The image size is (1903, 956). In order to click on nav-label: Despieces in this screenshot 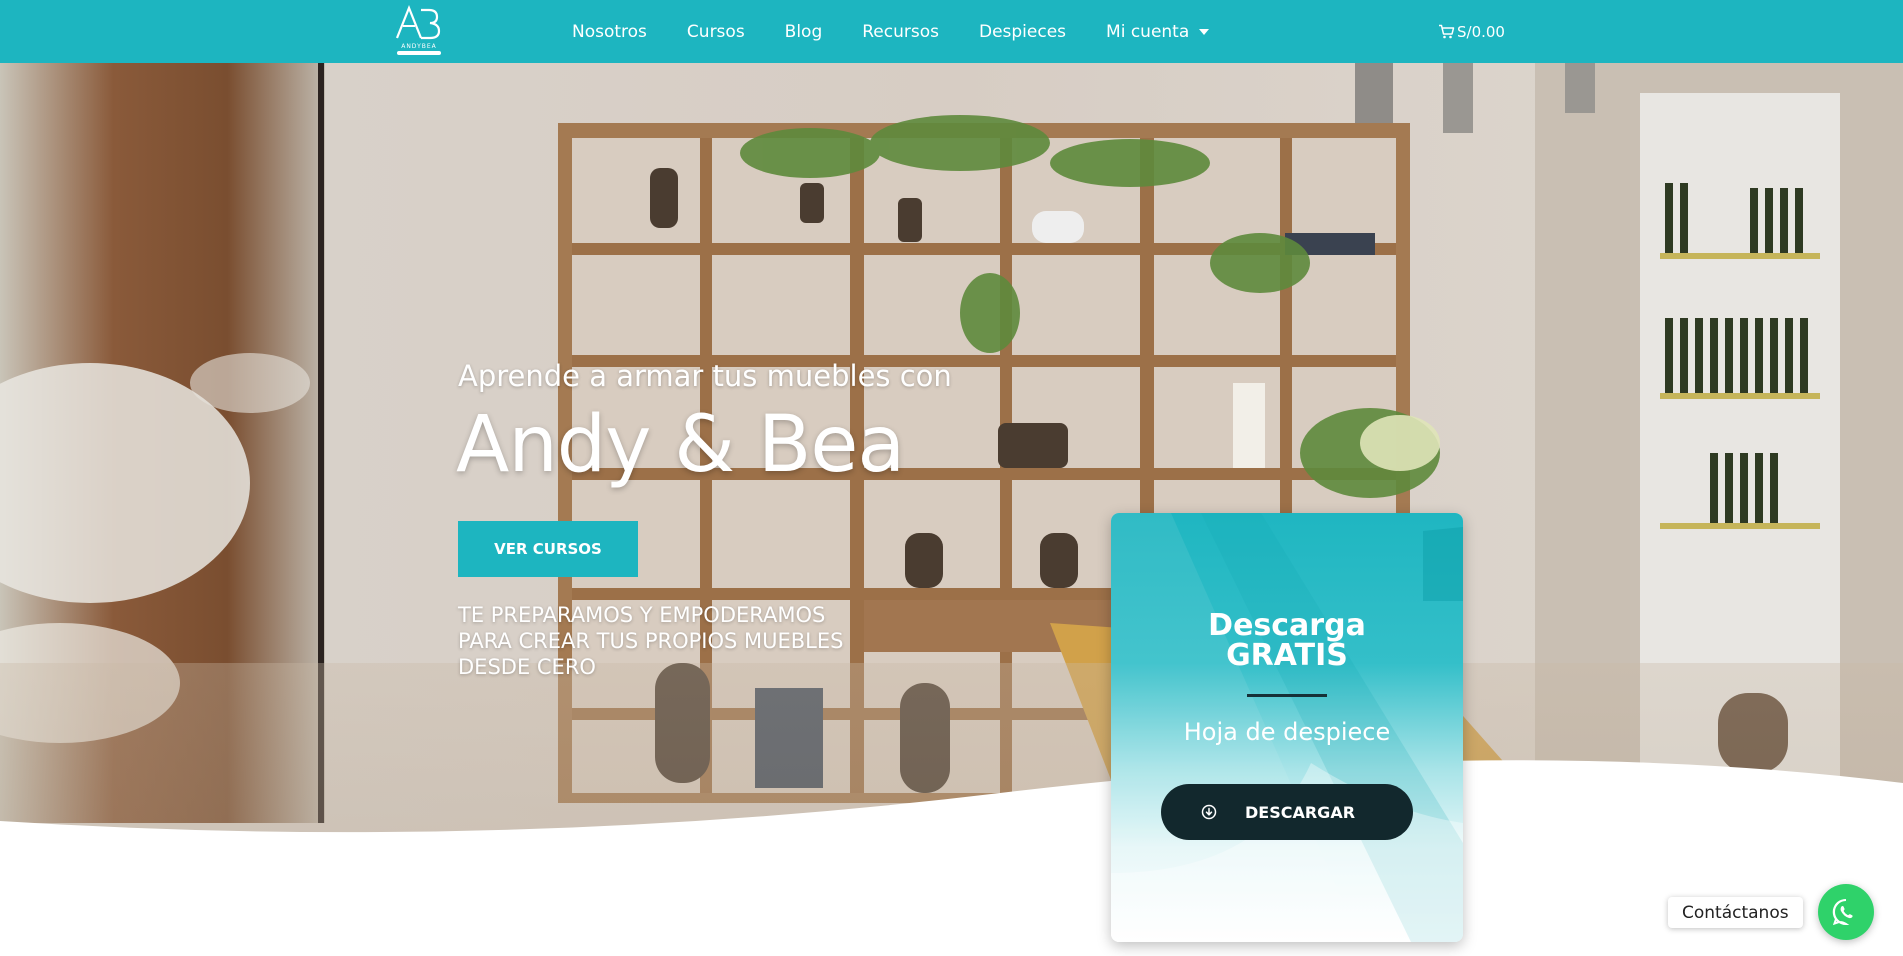, I will do `click(1022, 31)`.